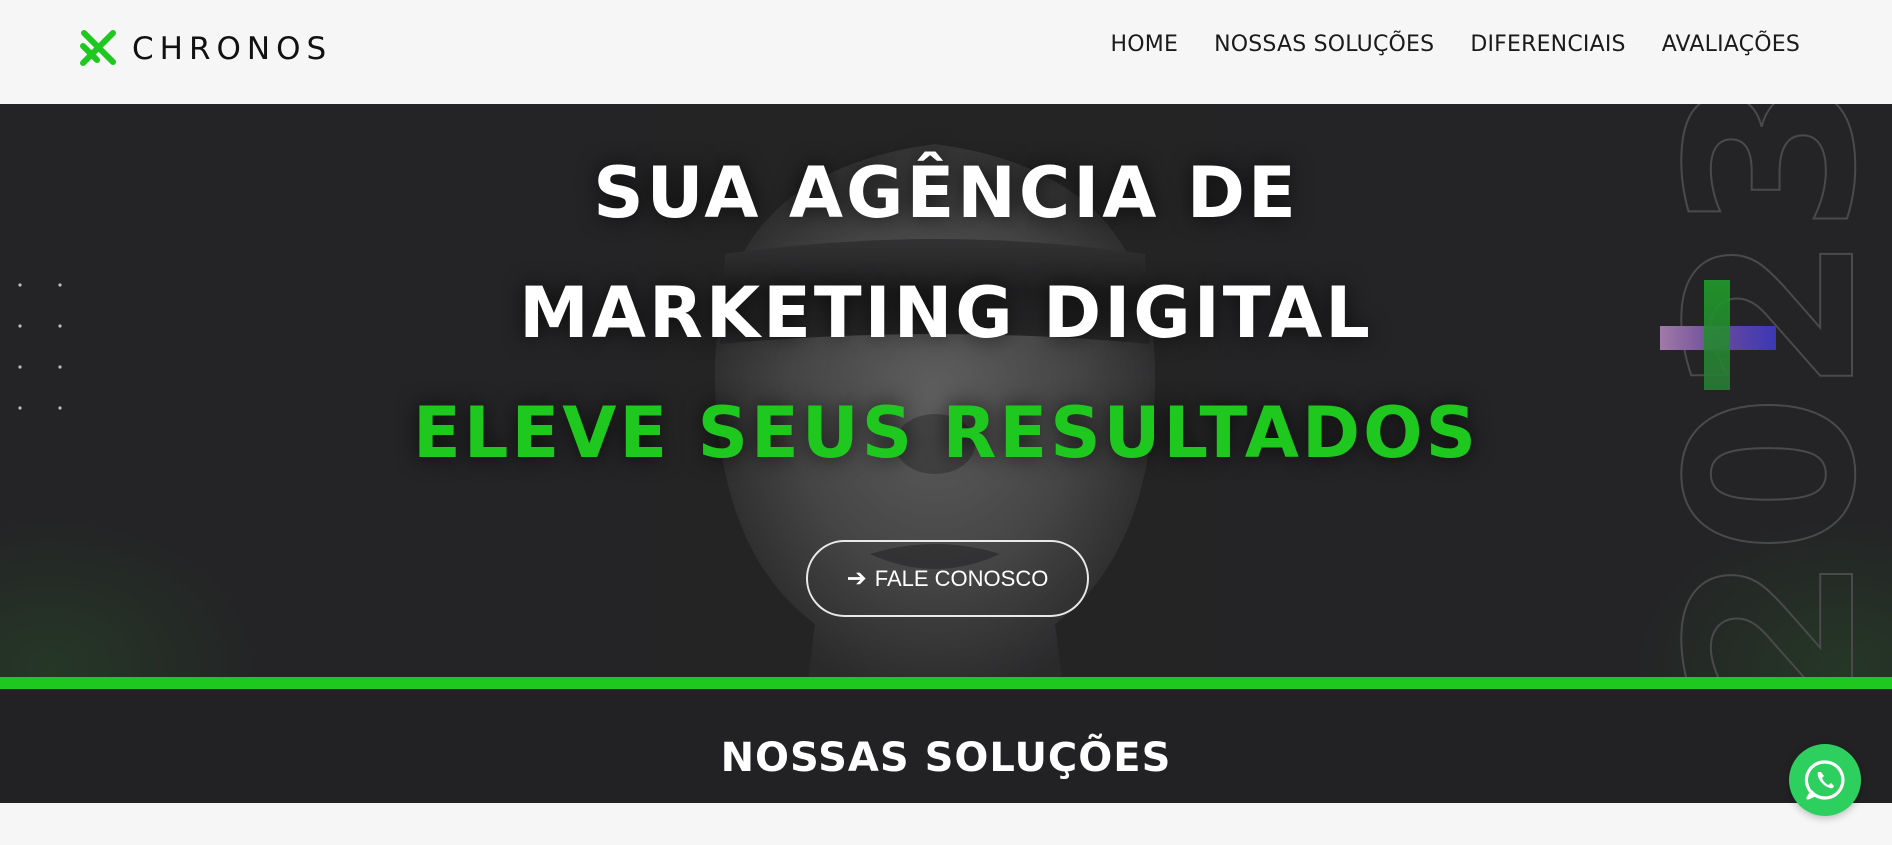  I want to click on page-content-below, so click(946, 824).